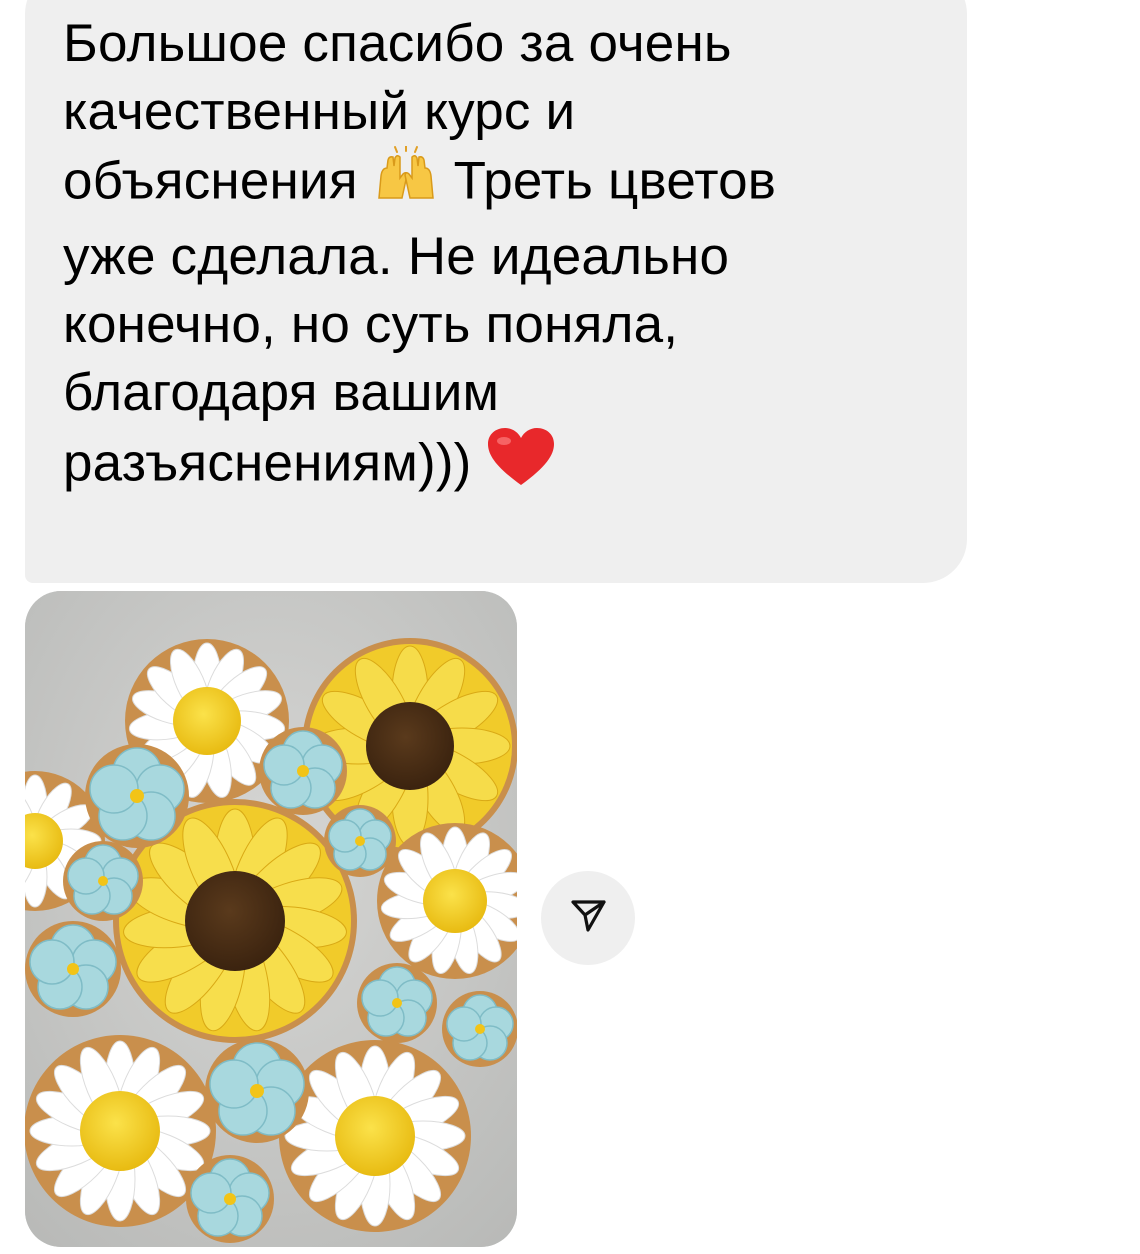 Image resolution: width=1140 pixels, height=1254 pixels. Describe the element at coordinates (210, 181) in the screenshot. I see `message-line-3a: объяснения` at that location.